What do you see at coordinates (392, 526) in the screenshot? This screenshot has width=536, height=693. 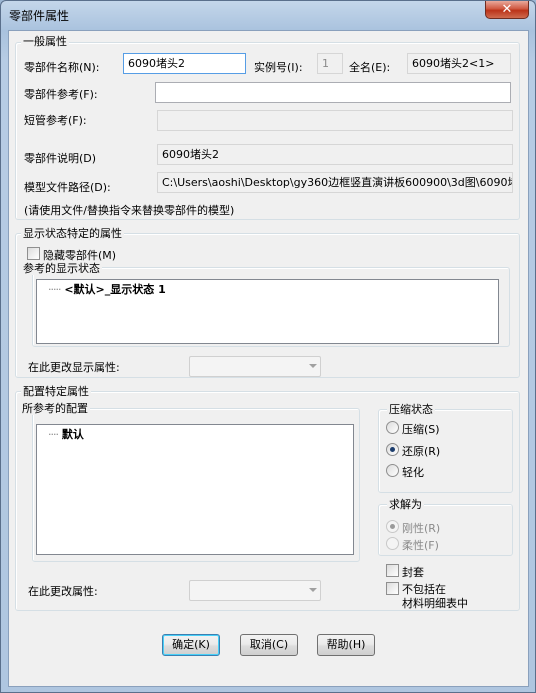 I see `rigid-radio` at bounding box center [392, 526].